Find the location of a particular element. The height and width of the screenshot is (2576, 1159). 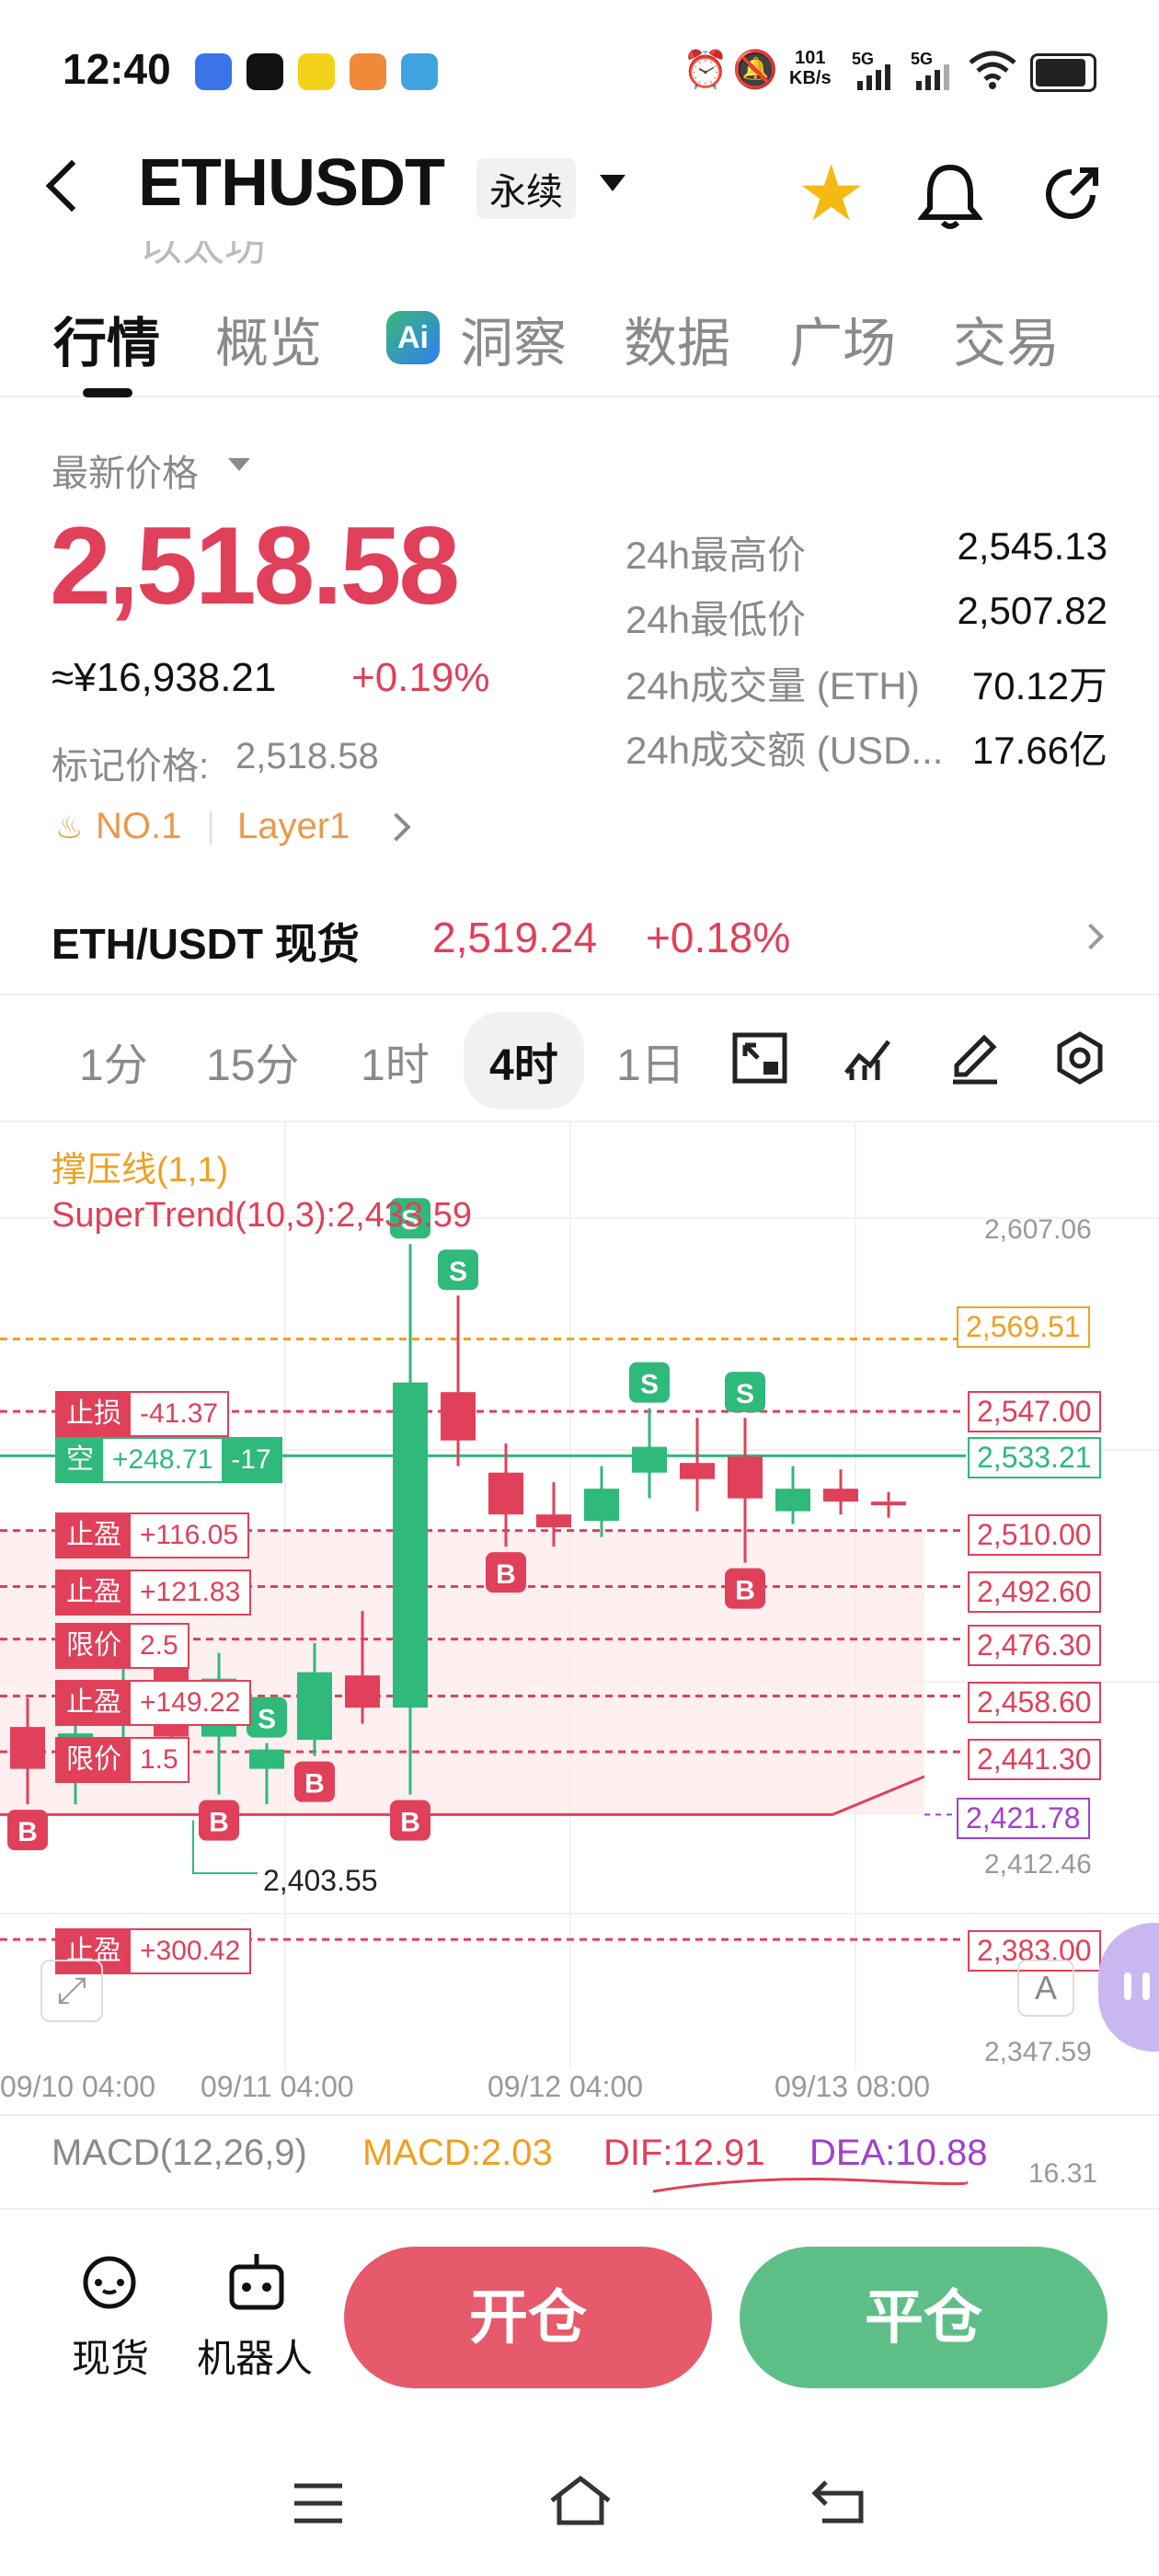

open-position-button: 开仓 is located at coordinates (528, 2317).